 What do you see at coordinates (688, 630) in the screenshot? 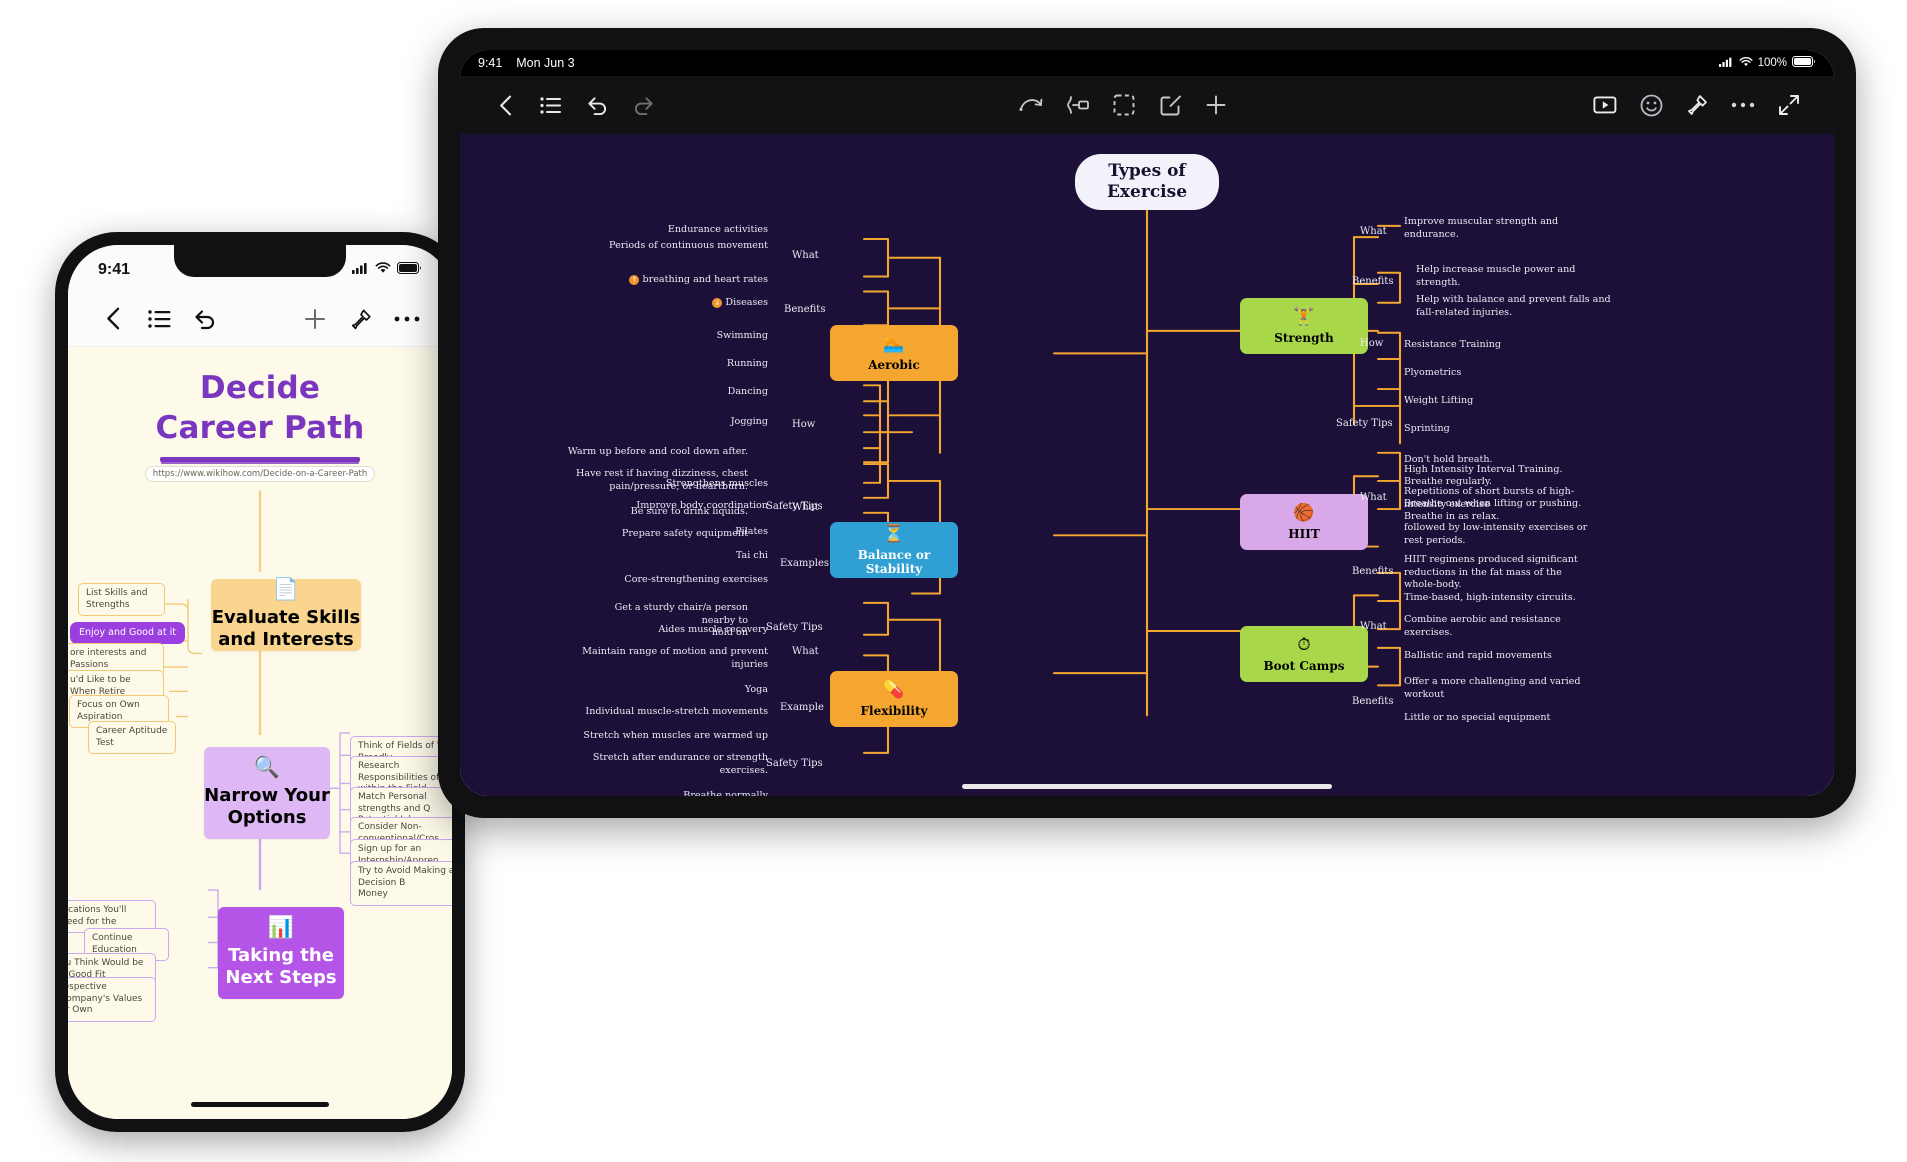
I see `list-item: Aides muscle recovery` at bounding box center [688, 630].